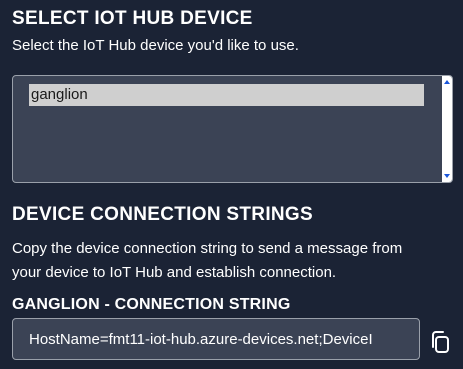 The height and width of the screenshot is (369, 463). Describe the element at coordinates (447, 176) in the screenshot. I see `scroll-down-arrow-icon` at that location.